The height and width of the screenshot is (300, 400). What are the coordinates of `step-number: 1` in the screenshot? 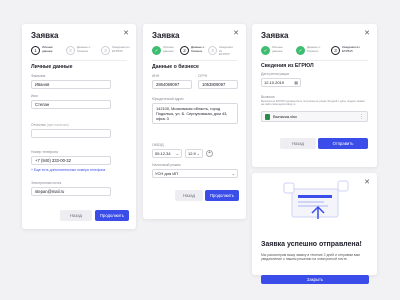 It's located at (35, 50).